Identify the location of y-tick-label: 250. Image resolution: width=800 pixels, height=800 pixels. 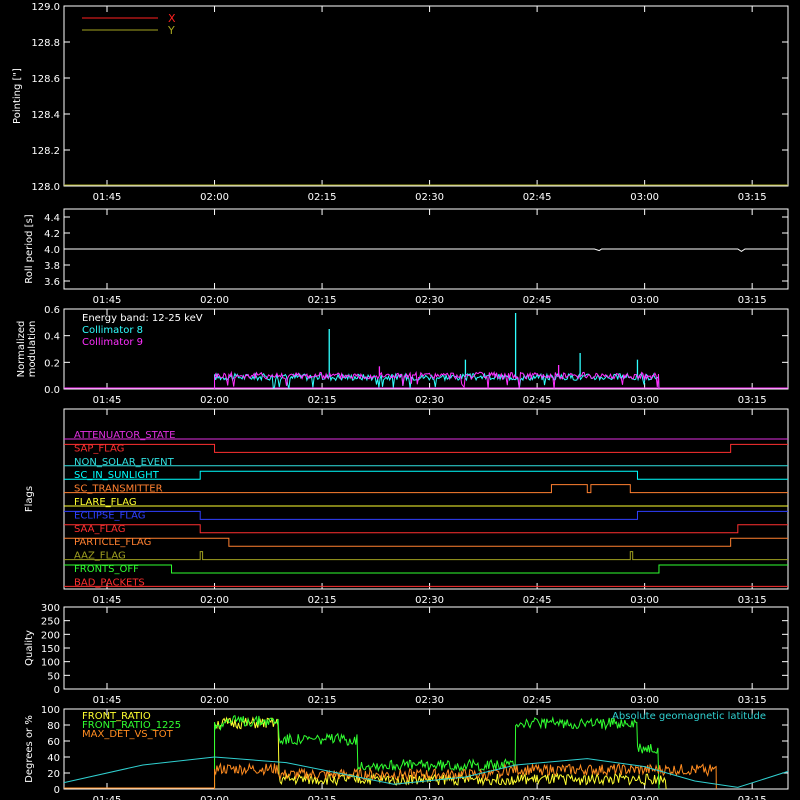
(50, 622).